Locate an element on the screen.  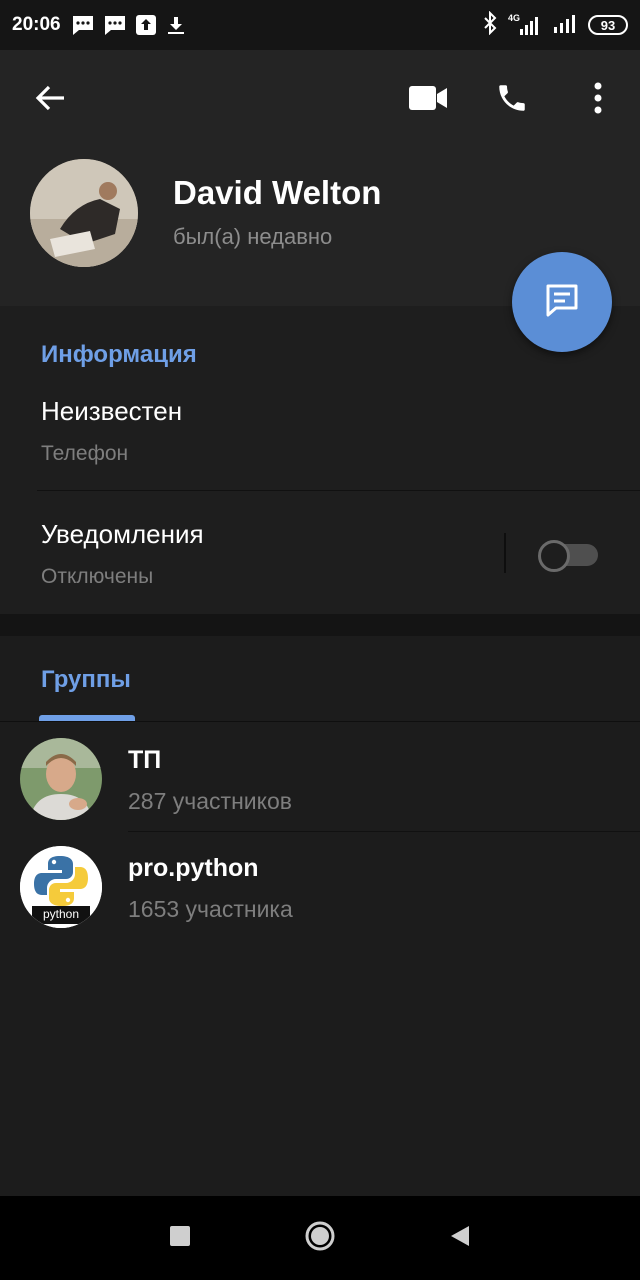
arrow-left-icon is located at coordinates (50, 100).